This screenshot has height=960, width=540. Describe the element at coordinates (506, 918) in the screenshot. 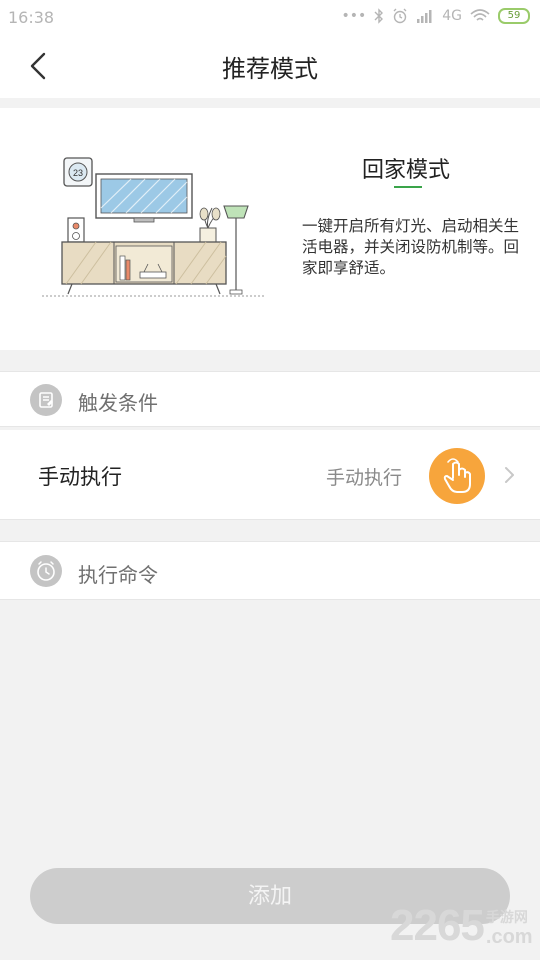

I see `watermark-site-cn: 手游网` at that location.